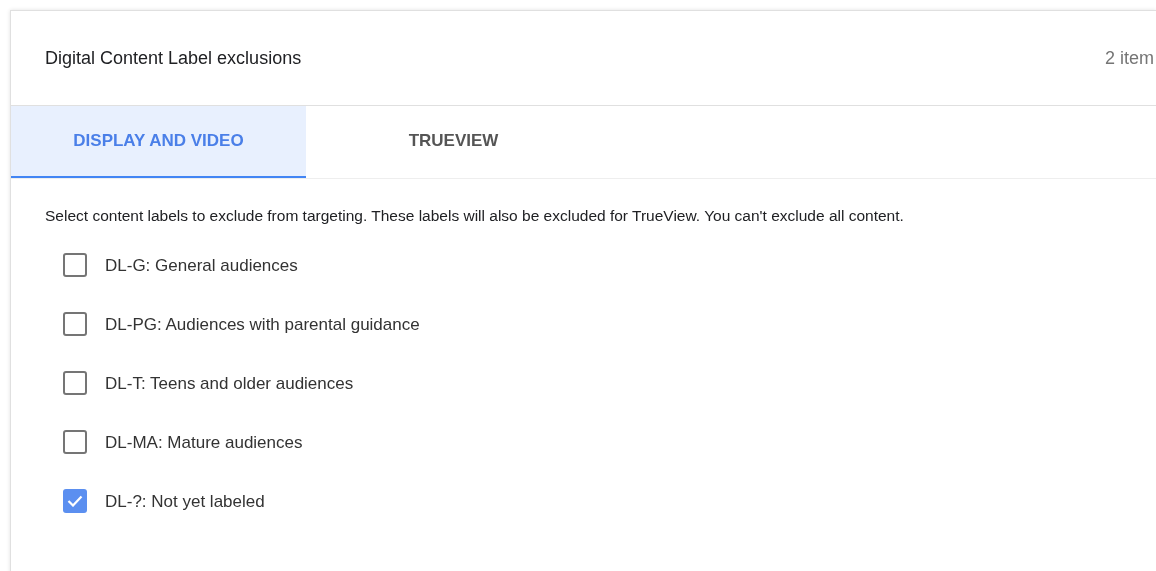 Image resolution: width=1156 pixels, height=571 pixels. I want to click on description: Select content labels to exclude from targeting. These labels will also be excluded for TrueView. You can't exclude all content., so click(474, 216).